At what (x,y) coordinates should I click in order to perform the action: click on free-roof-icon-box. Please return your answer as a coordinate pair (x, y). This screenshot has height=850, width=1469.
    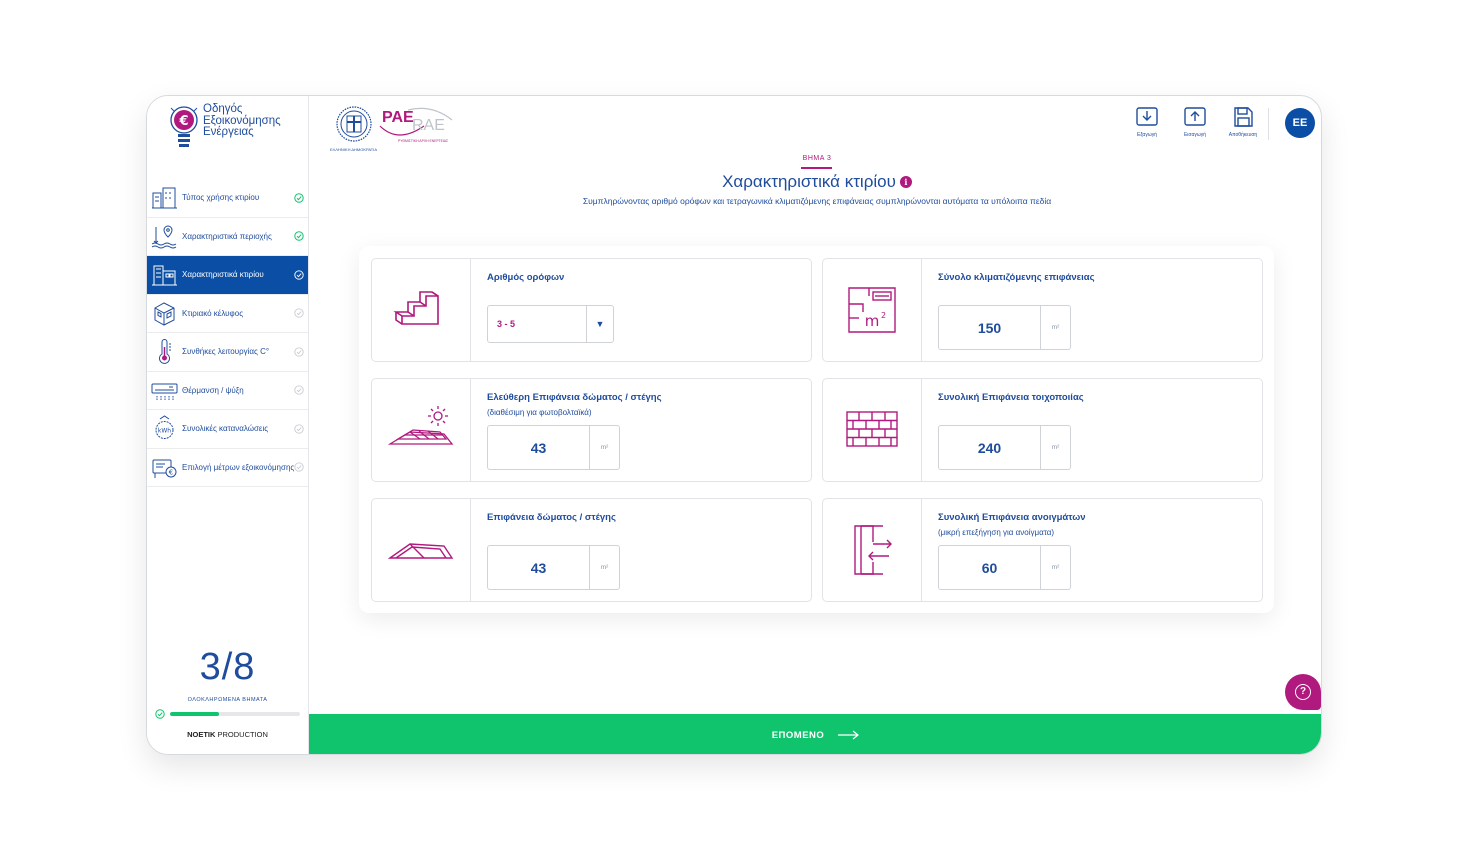
    Looking at the image, I should click on (421, 430).